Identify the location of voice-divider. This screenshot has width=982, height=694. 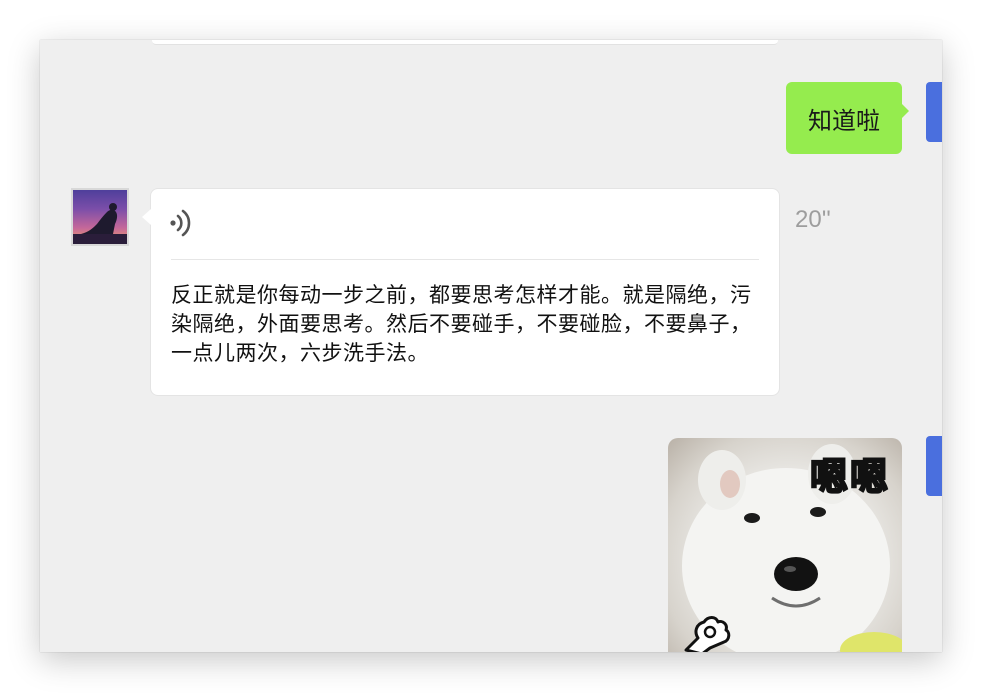
(465, 259).